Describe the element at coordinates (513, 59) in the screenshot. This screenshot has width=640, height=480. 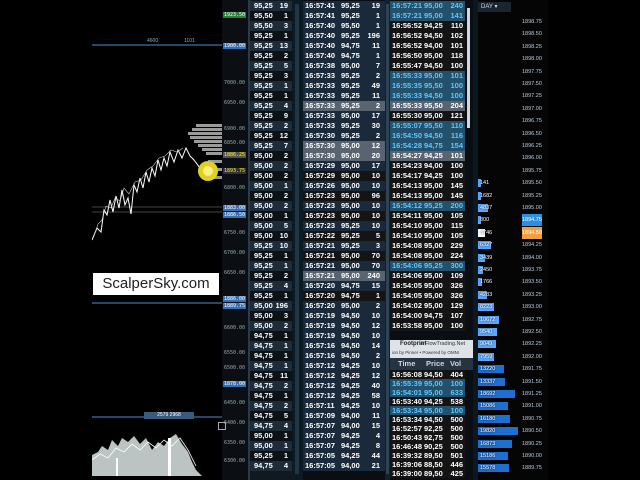
I see `vol-row: 1898.00` at that location.